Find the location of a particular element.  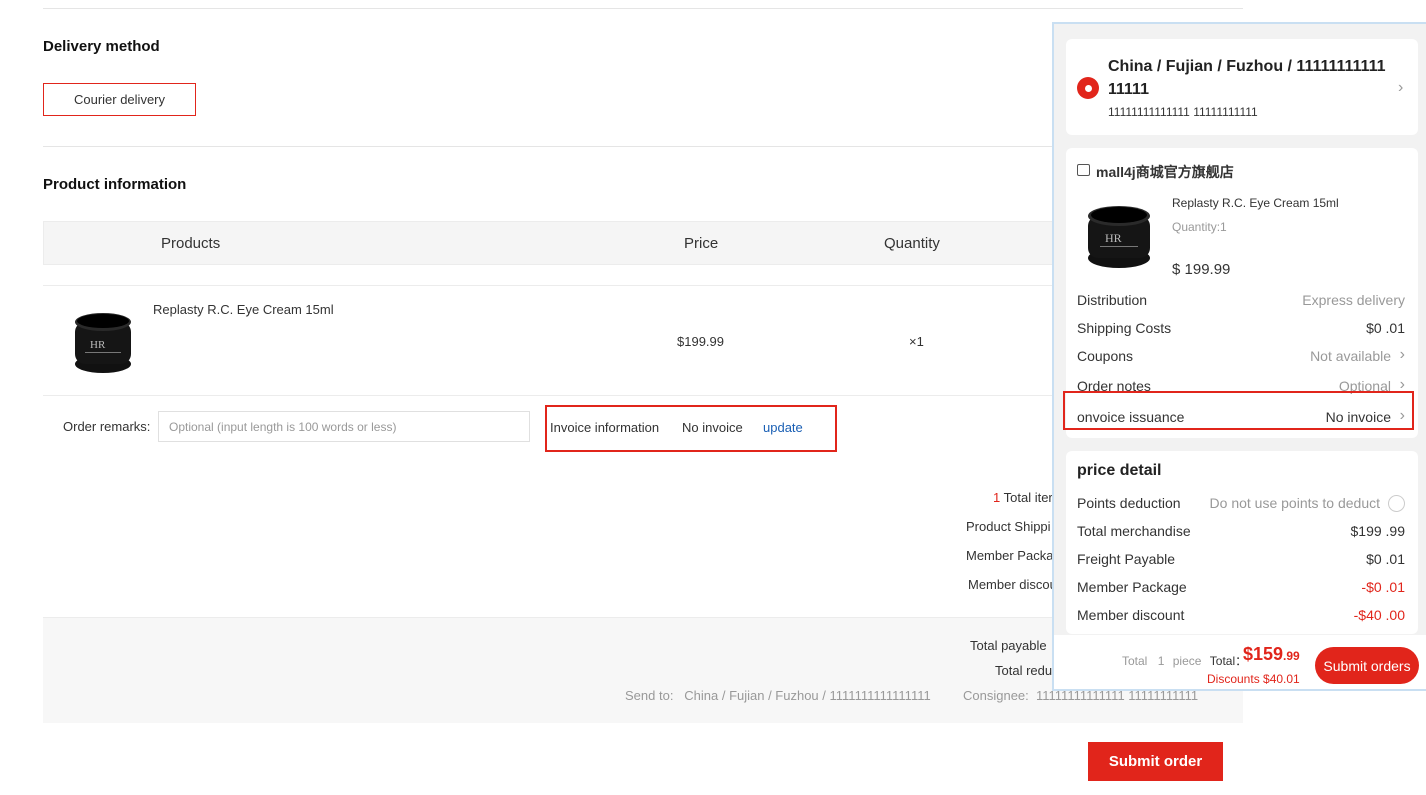

total-amount-main: $159 is located at coordinates (1263, 654).